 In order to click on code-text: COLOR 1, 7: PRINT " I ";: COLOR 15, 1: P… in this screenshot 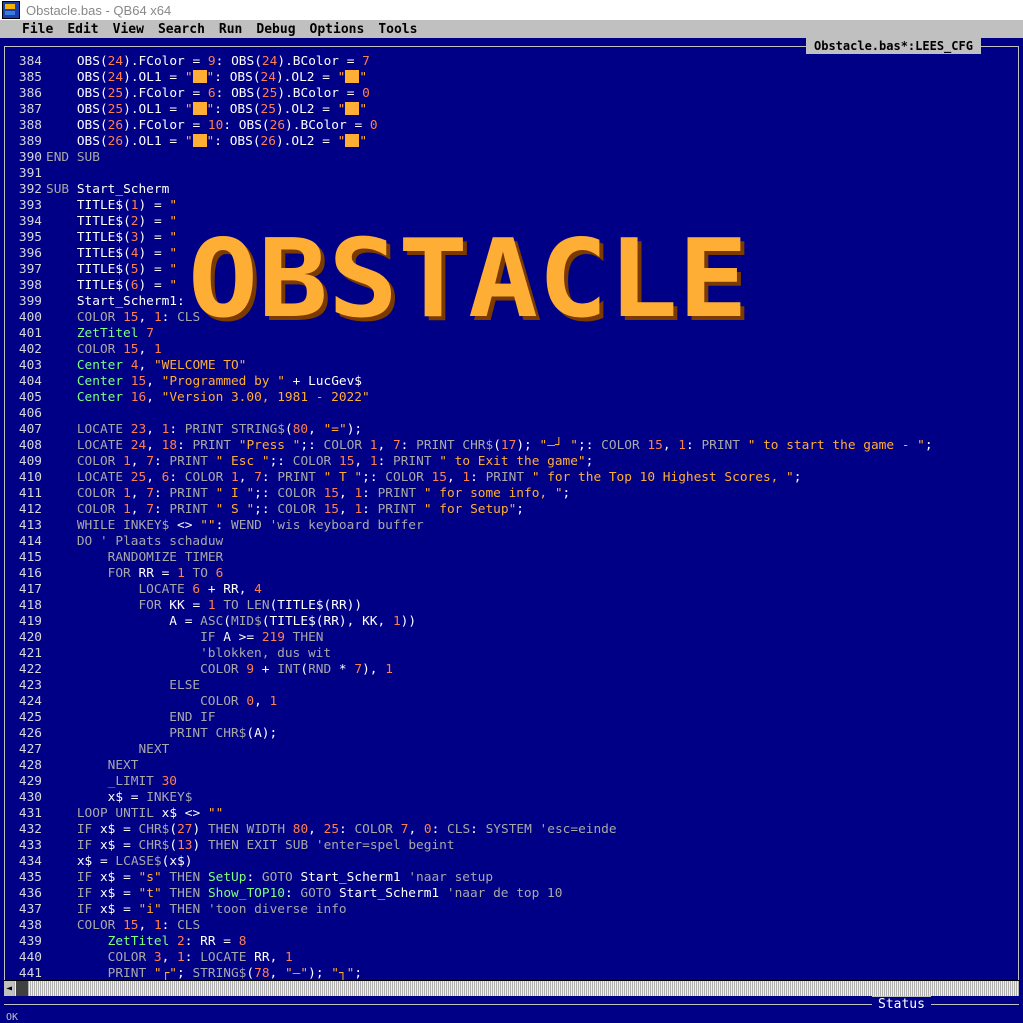, I will do `click(308, 493)`.